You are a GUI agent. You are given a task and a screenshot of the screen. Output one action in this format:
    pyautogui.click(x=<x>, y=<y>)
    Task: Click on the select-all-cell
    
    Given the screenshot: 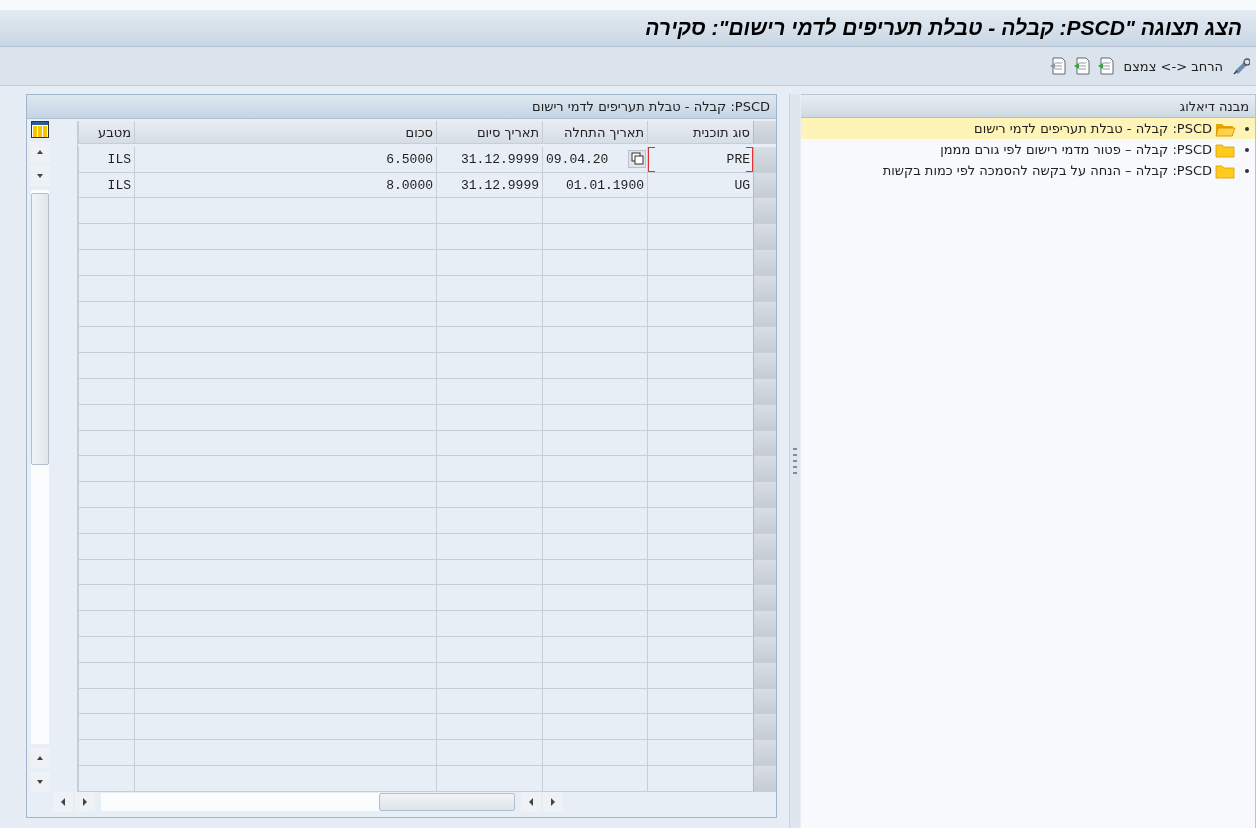 What is the action you would take?
    pyautogui.click(x=764, y=133)
    